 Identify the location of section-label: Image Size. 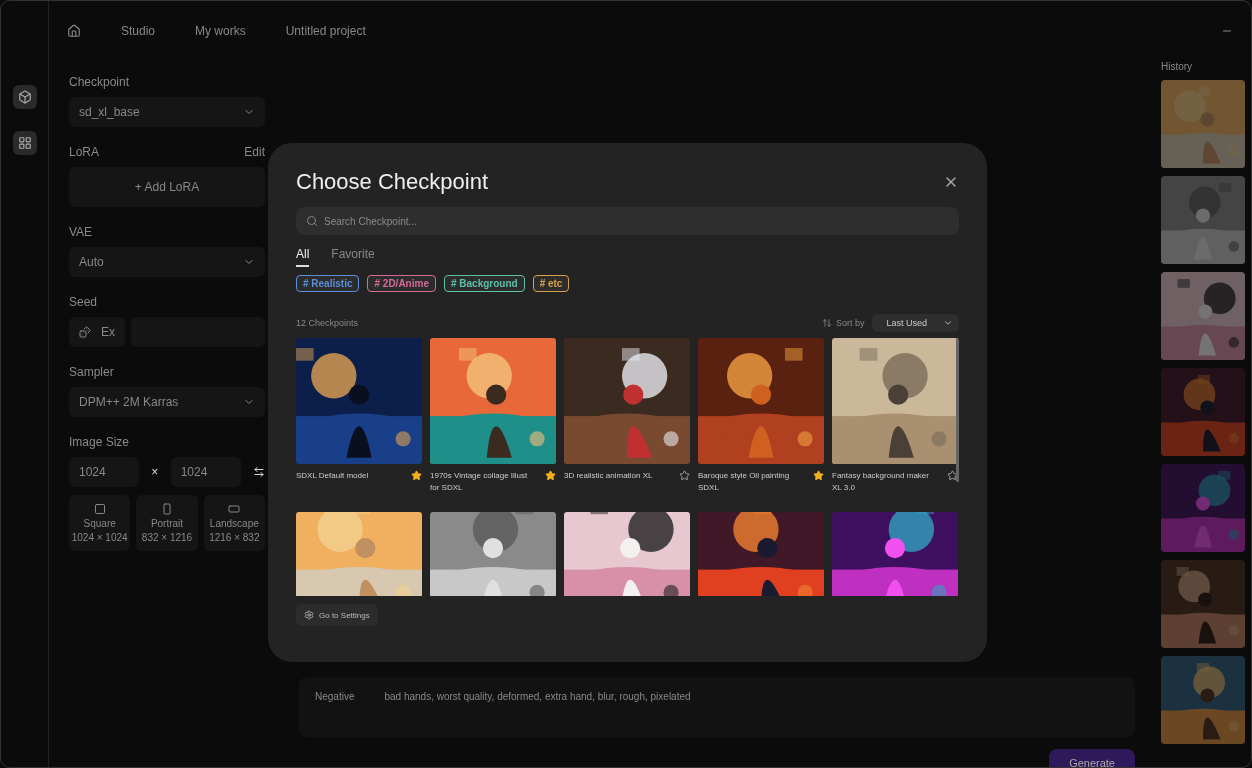
(99, 442).